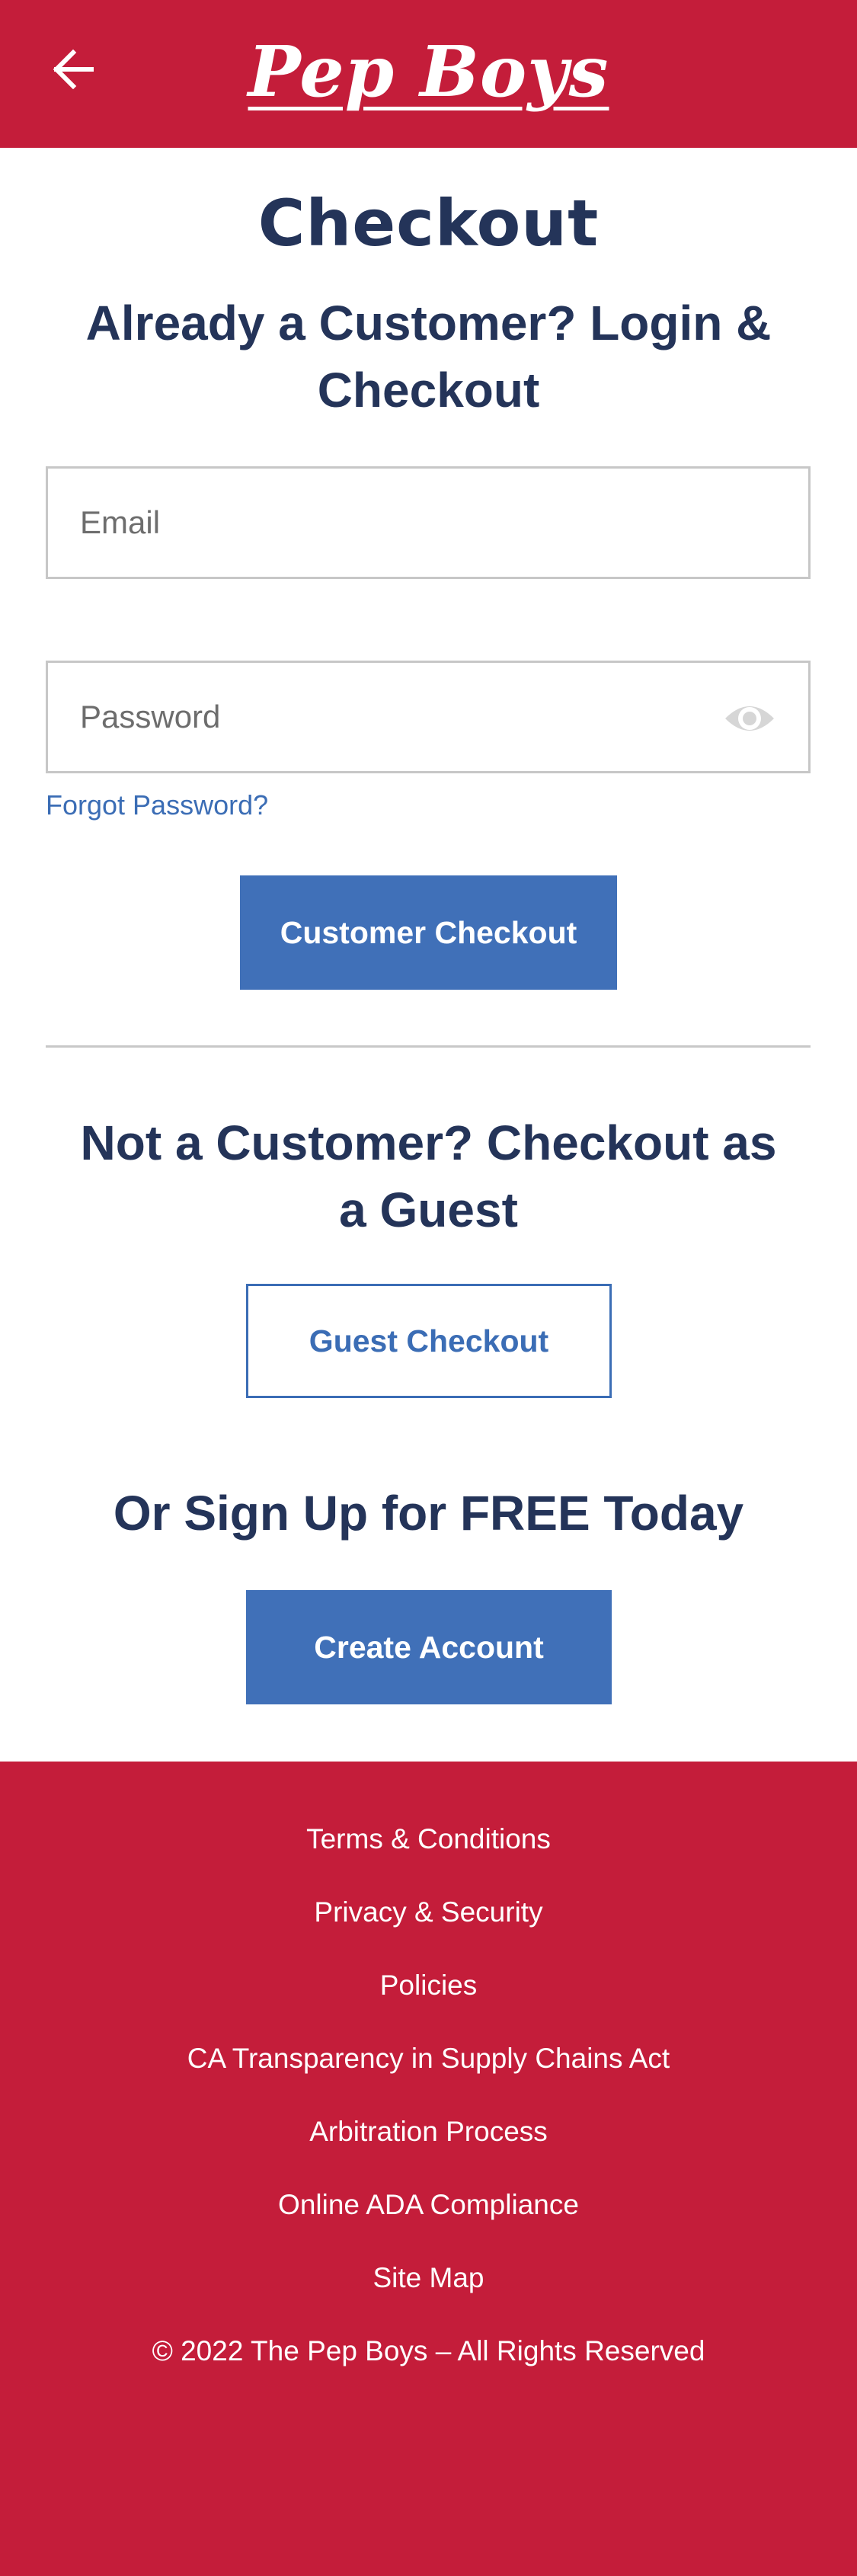 Image resolution: width=857 pixels, height=2576 pixels. I want to click on forgot-password-link: Forgot Password?, so click(157, 805).